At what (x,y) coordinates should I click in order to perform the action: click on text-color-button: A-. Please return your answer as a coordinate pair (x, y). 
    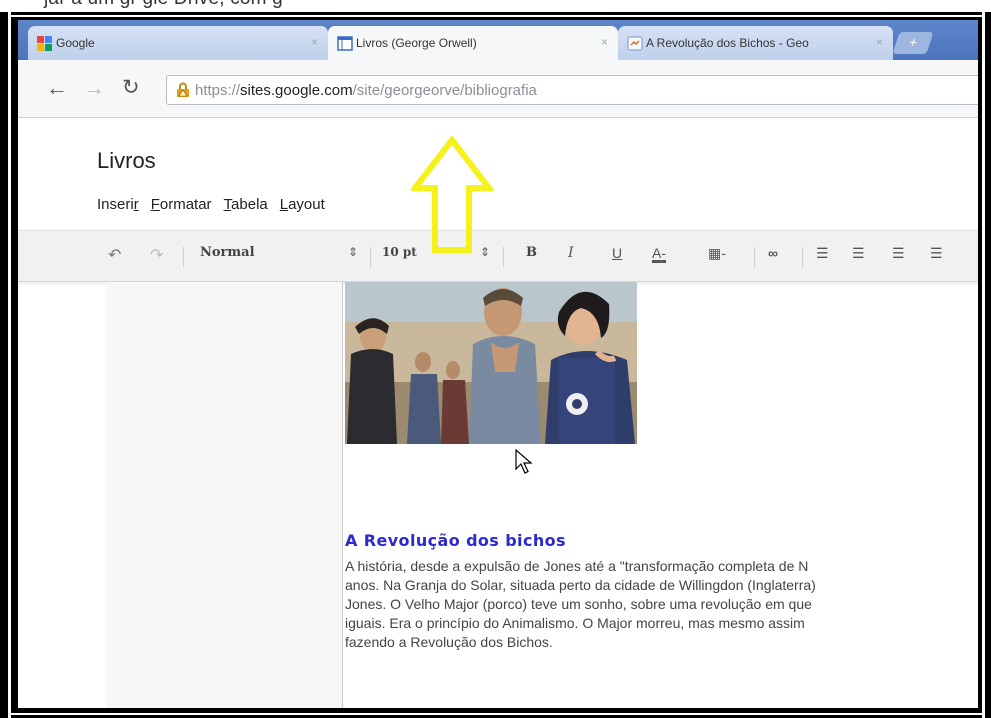
    Looking at the image, I should click on (659, 253).